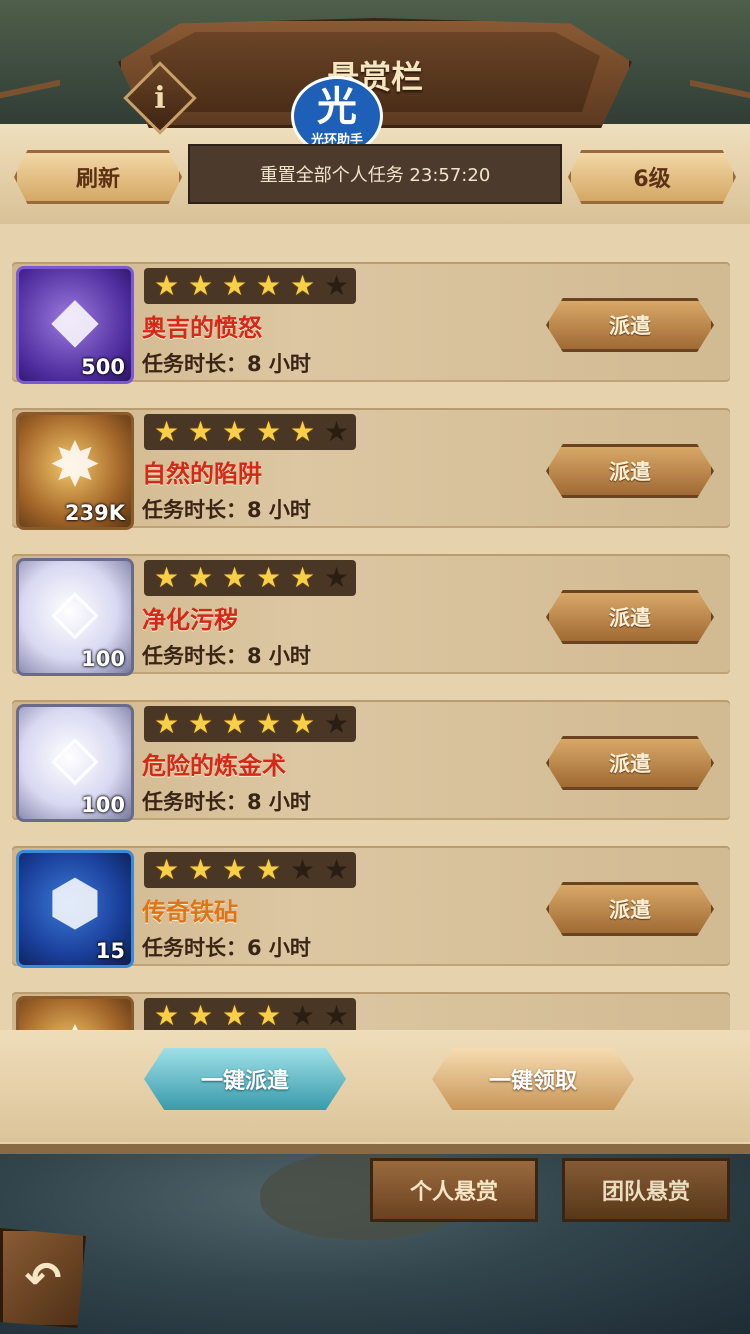 Image resolution: width=750 pixels, height=1334 pixels. I want to click on tab-team-bounty: 团队悬赏, so click(646, 1190).